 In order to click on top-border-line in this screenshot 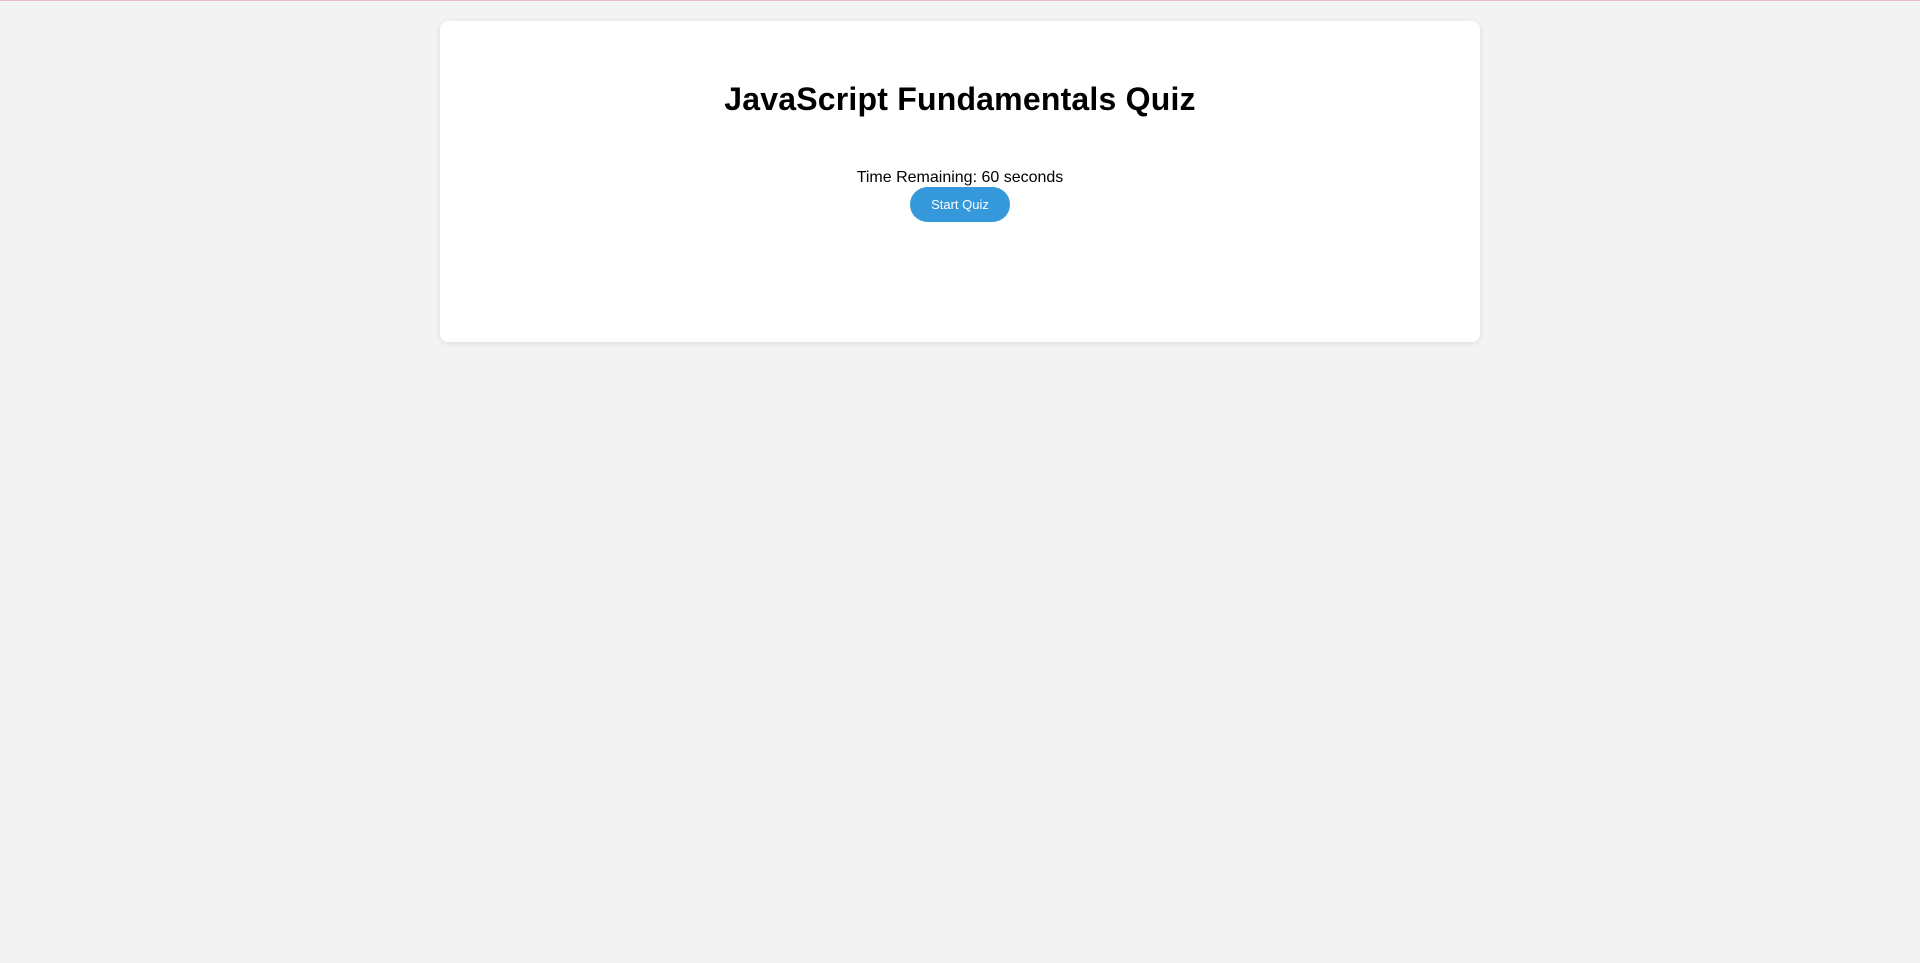, I will do `click(960, 0)`.